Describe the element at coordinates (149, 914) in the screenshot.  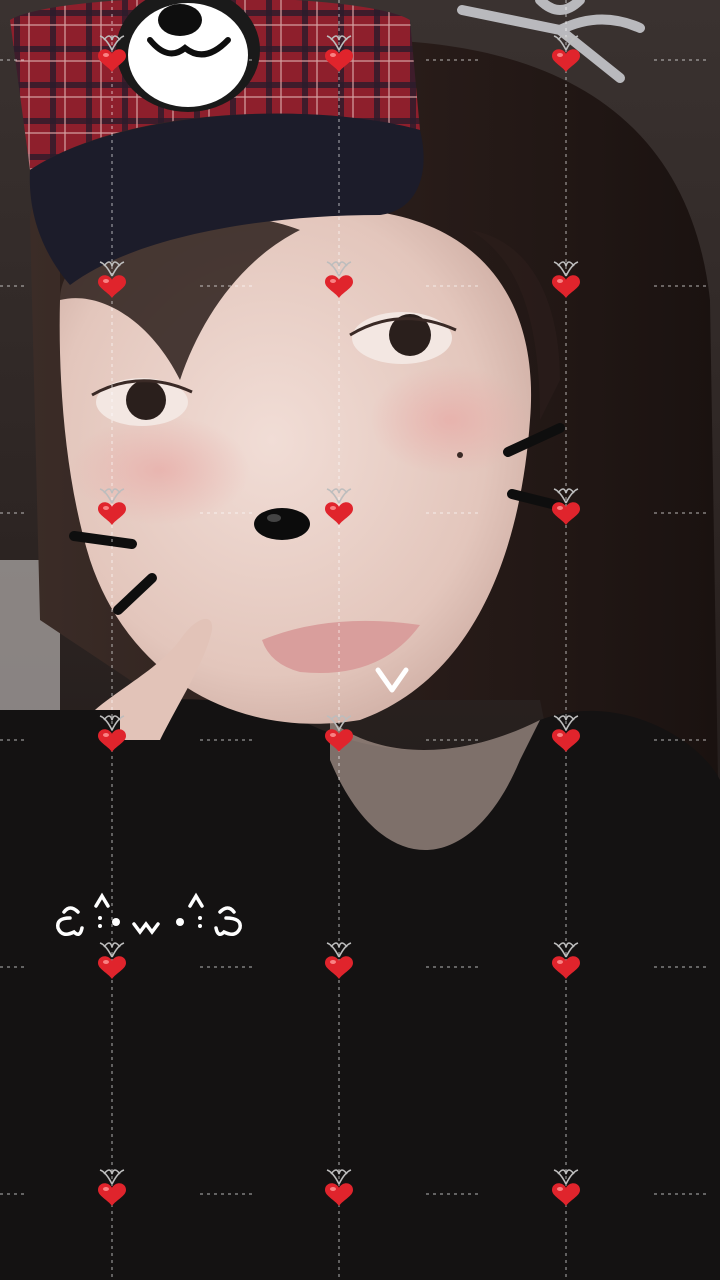
I see `kaomoji-doodle` at that location.